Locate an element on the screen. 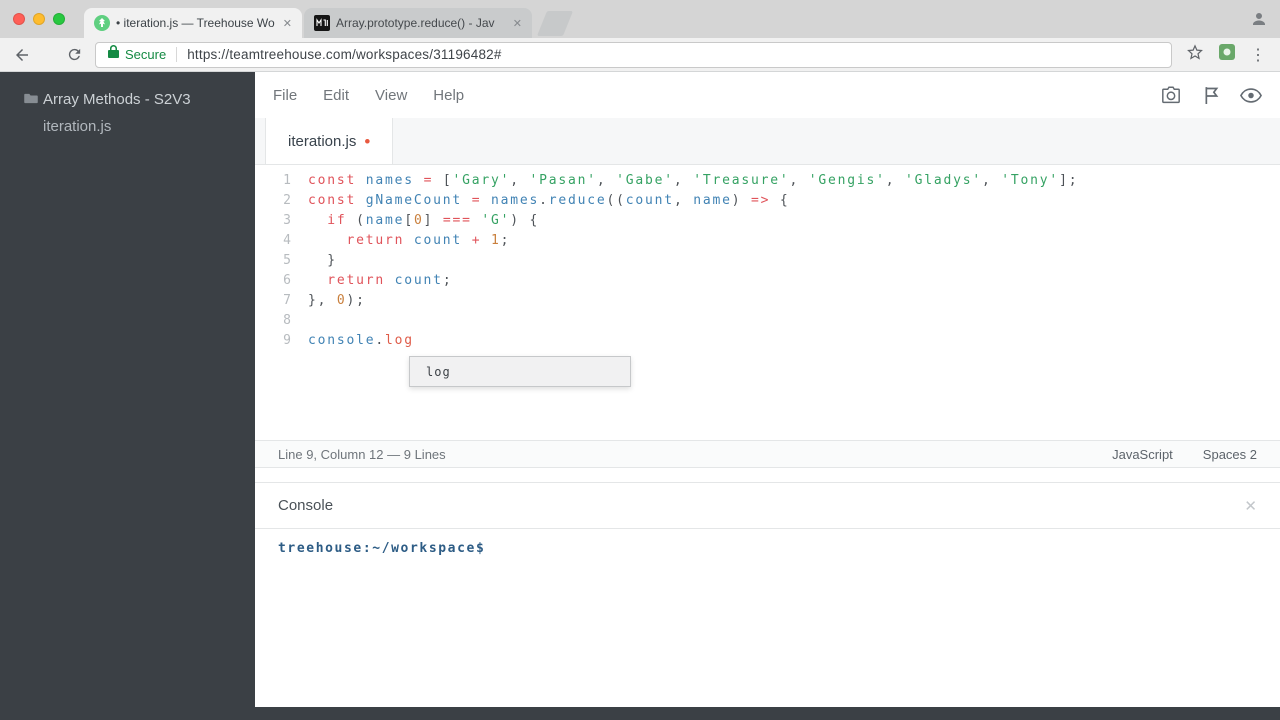  secure-label: Secure is located at coordinates (146, 54).